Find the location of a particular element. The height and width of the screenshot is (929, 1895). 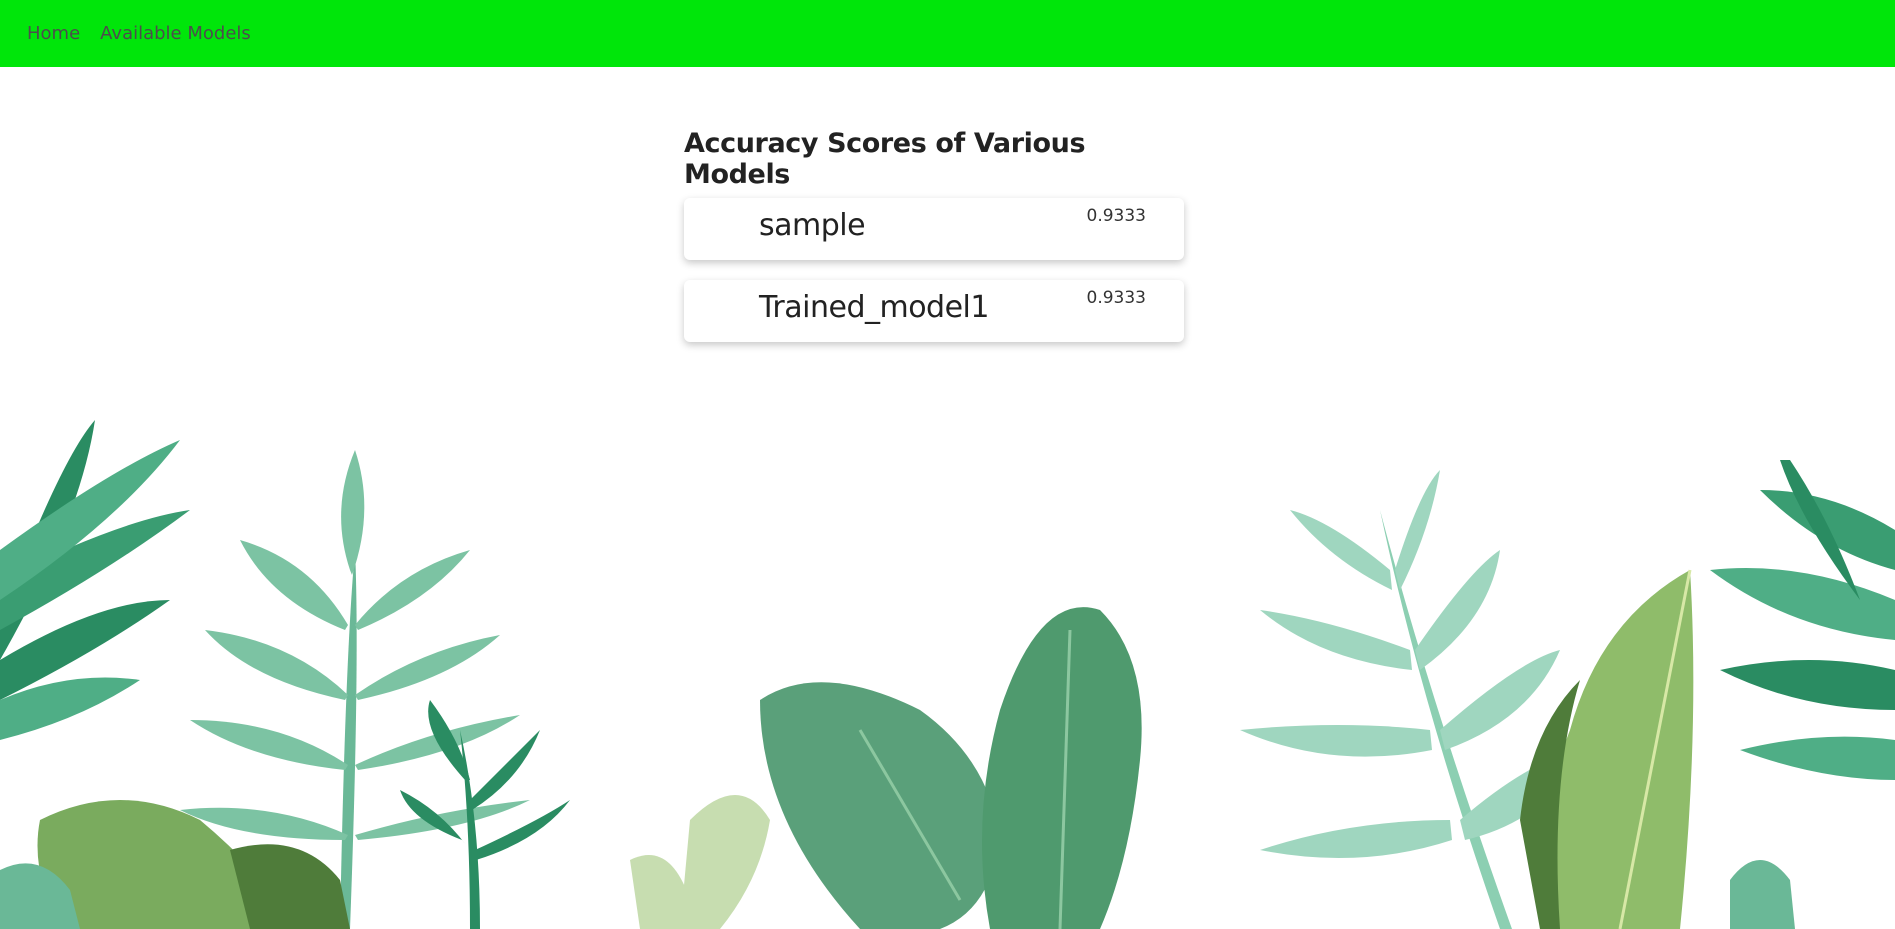

model-name: Trained_model1 is located at coordinates (874, 307).